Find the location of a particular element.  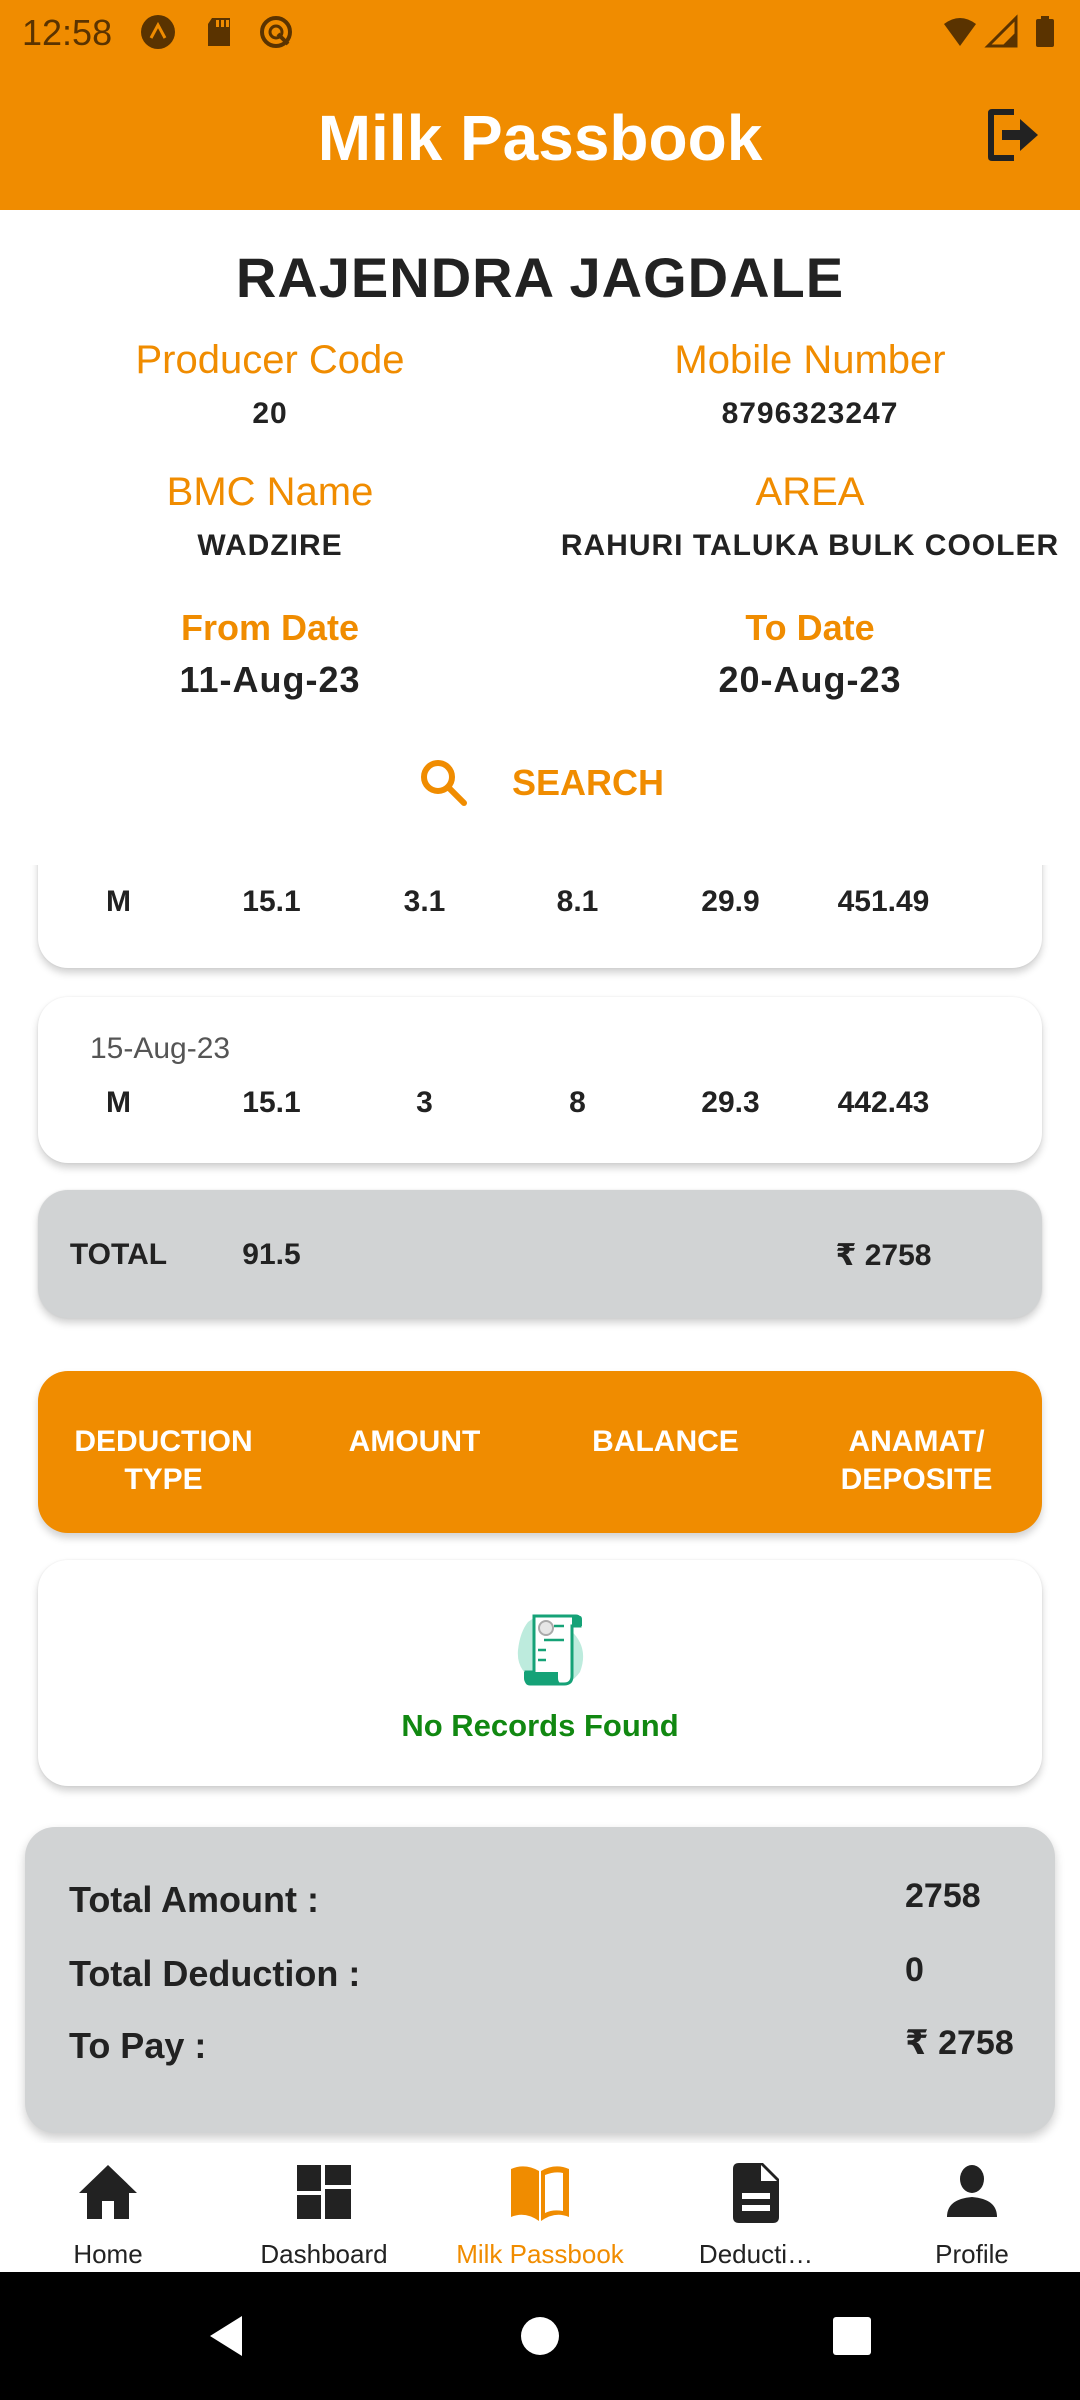

to-pay-label: To Pay : is located at coordinates (138, 2045).